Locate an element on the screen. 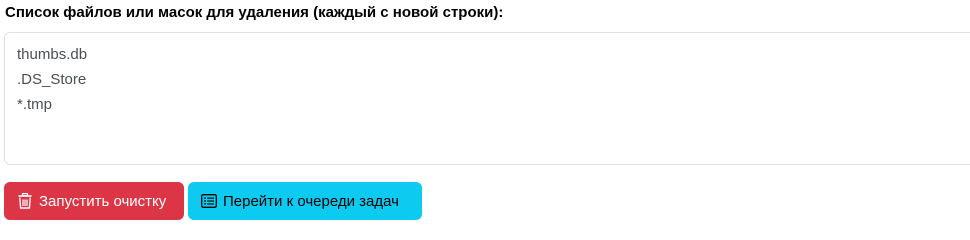  go-to-task-queue-button: Перейти к очереди задач is located at coordinates (305, 201).